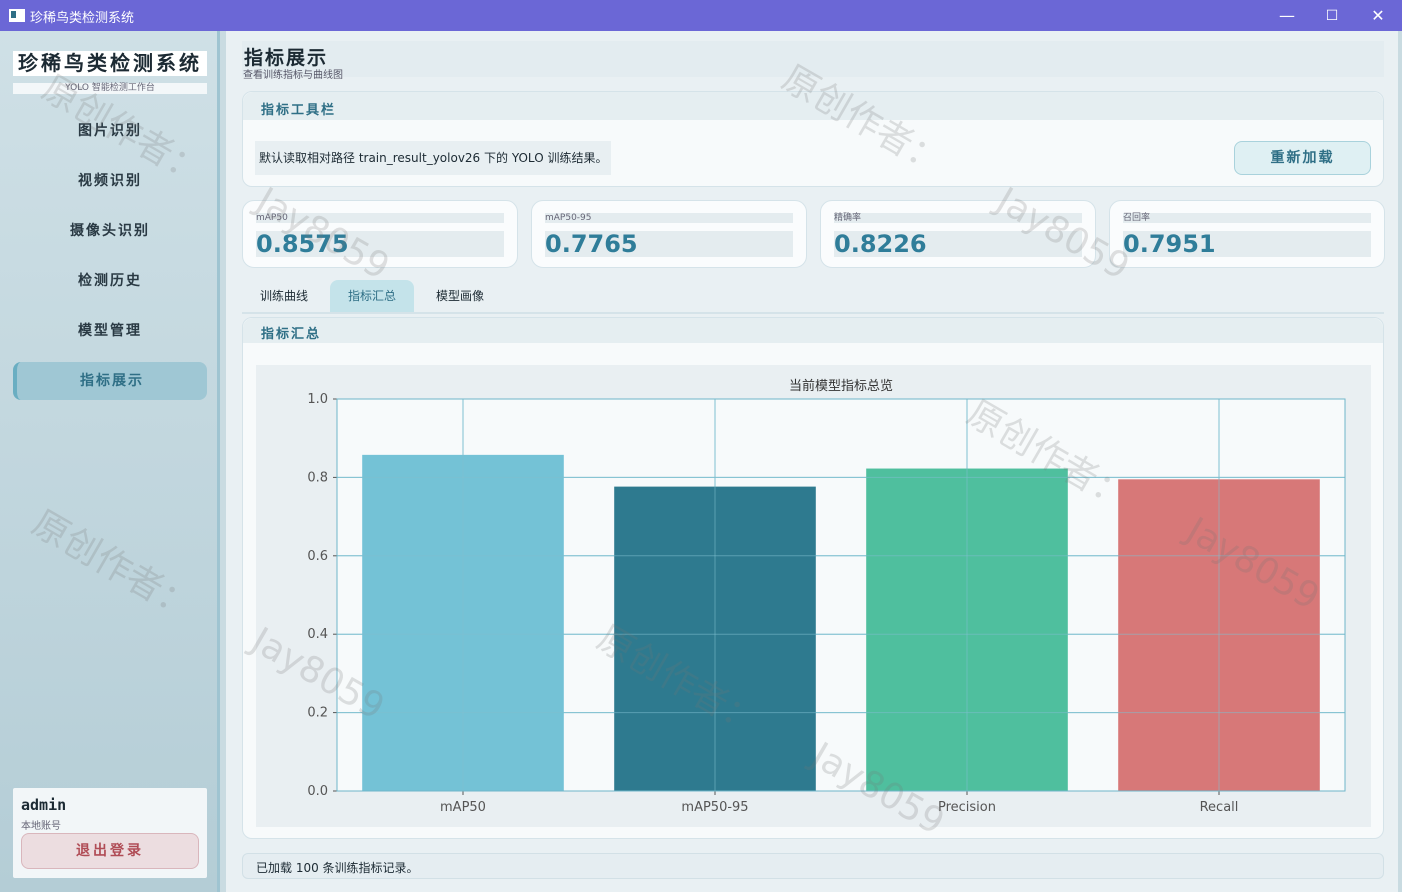  I want to click on y-tick-label: 0.8, so click(317, 477).